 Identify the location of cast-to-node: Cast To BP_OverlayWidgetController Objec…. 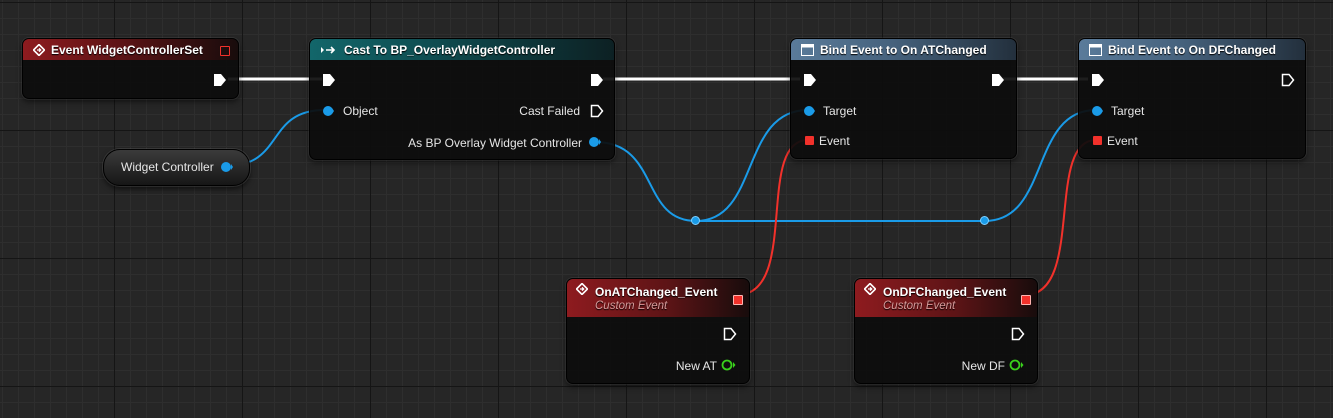
(462, 99).